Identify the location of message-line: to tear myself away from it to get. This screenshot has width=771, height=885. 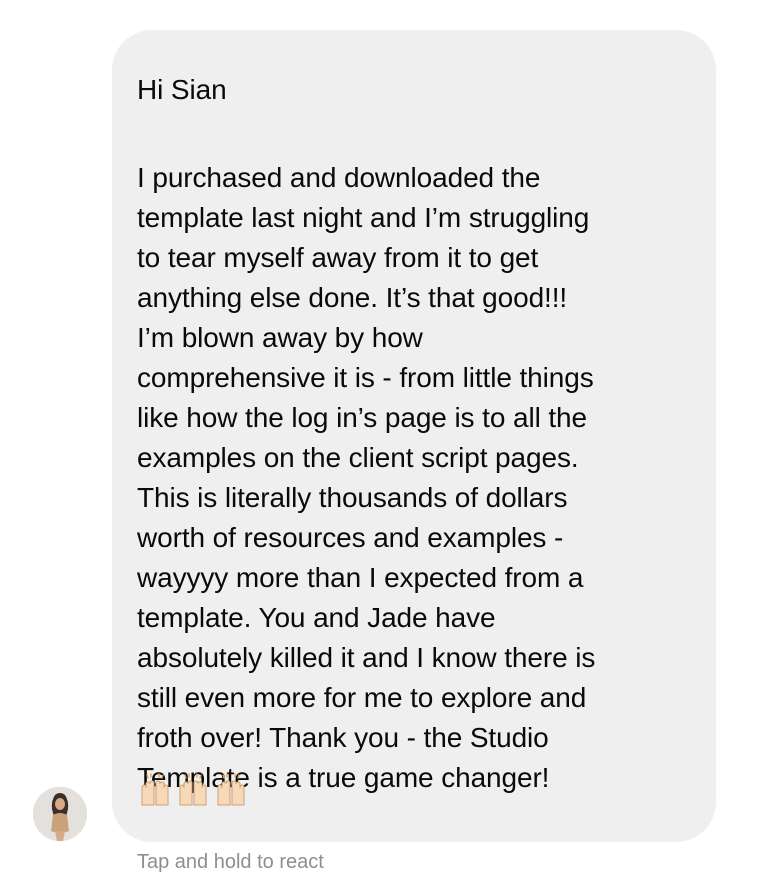
(338, 257).